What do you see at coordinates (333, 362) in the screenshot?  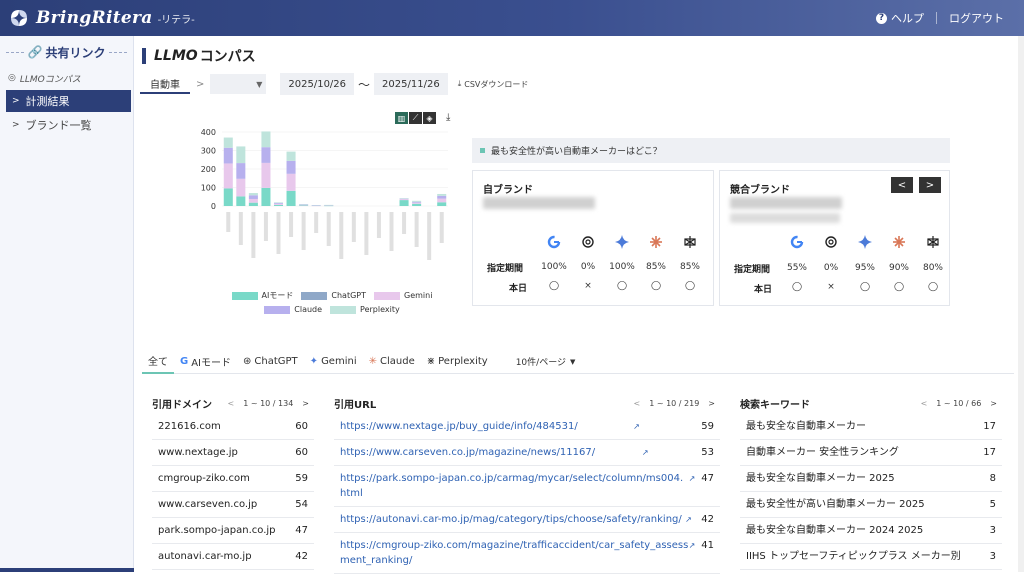 I see `tab-gemini: ✦ Gemini` at bounding box center [333, 362].